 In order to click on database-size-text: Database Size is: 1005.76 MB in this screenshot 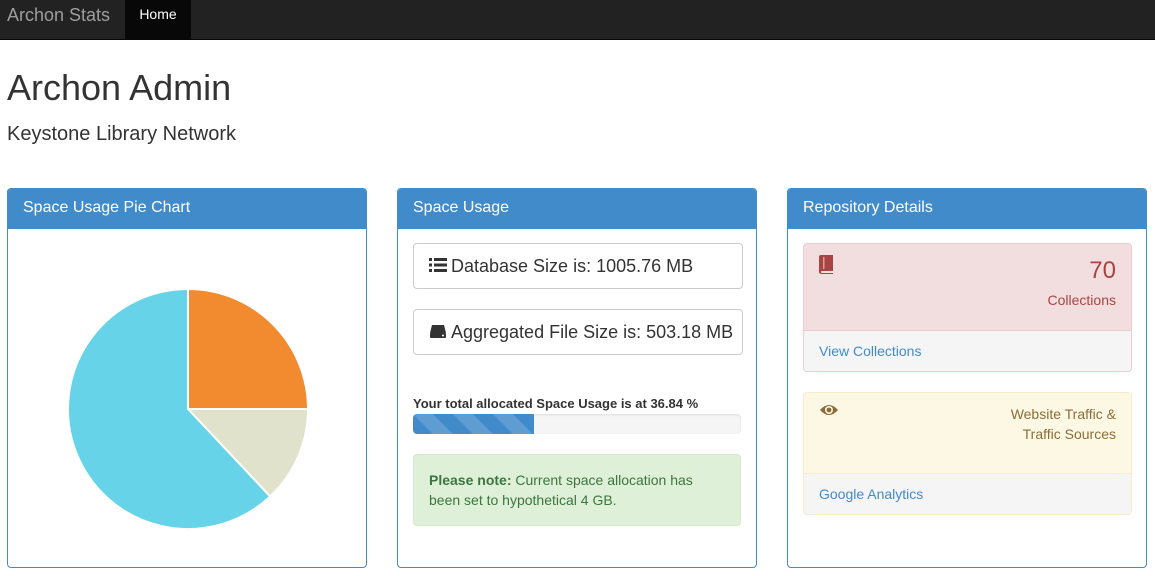, I will do `click(572, 266)`.